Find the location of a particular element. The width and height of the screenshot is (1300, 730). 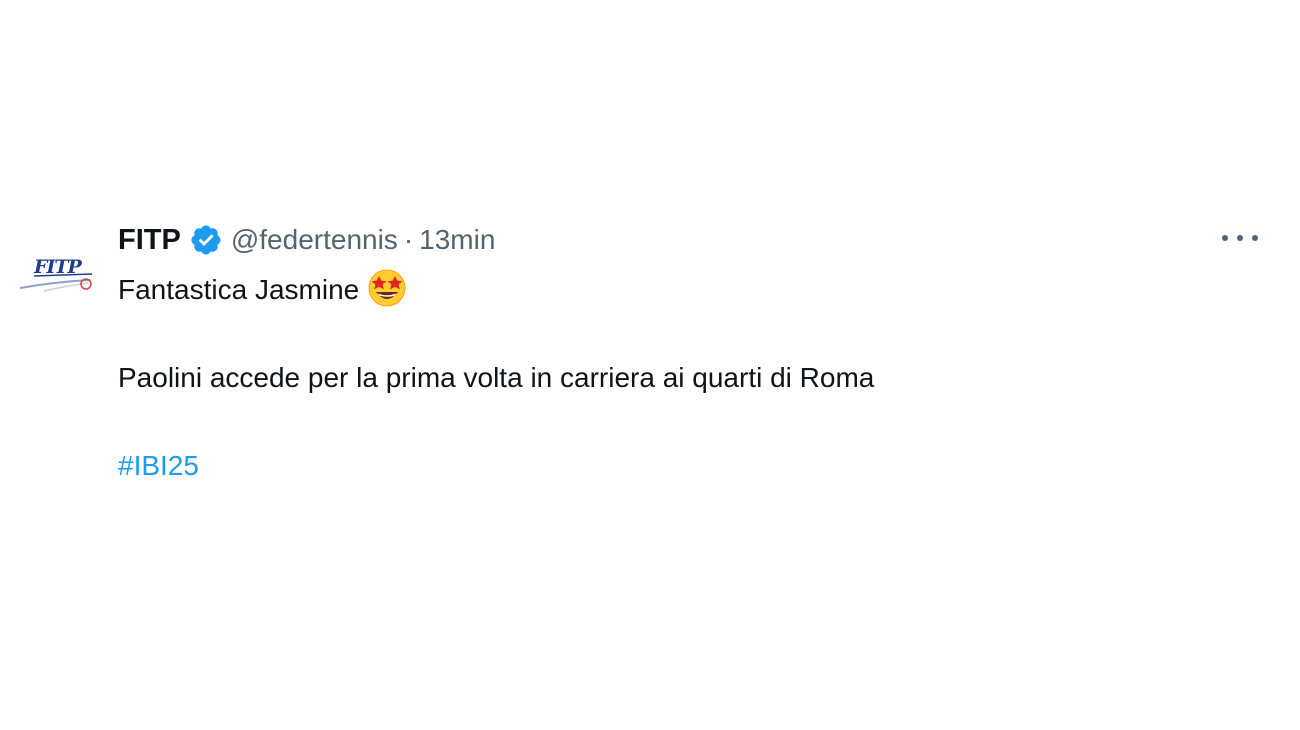

hashtag-link: #IBI25 is located at coordinates (158, 465).